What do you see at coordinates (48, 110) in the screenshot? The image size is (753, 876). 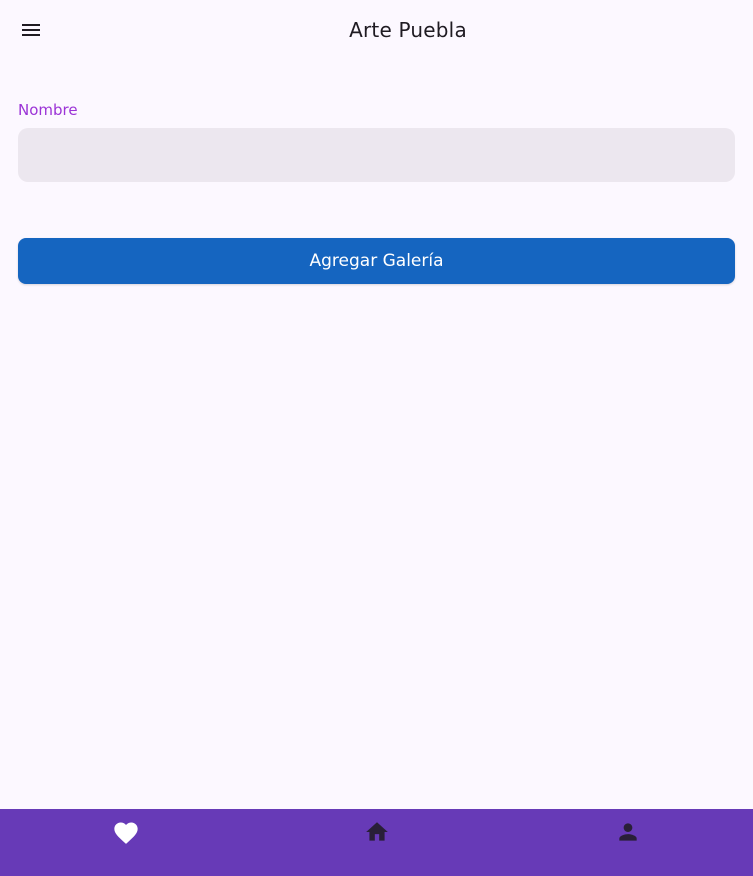 I see `name-field-label: Nombre` at bounding box center [48, 110].